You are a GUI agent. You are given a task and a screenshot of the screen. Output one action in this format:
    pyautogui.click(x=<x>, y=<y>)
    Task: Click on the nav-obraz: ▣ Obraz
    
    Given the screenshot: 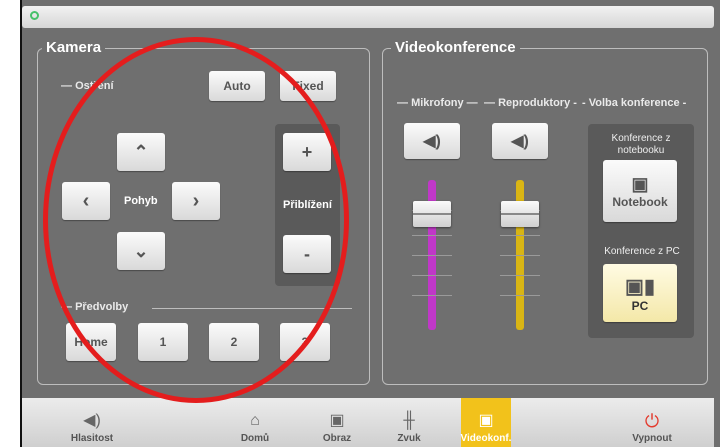 What is the action you would take?
    pyautogui.click(x=337, y=422)
    